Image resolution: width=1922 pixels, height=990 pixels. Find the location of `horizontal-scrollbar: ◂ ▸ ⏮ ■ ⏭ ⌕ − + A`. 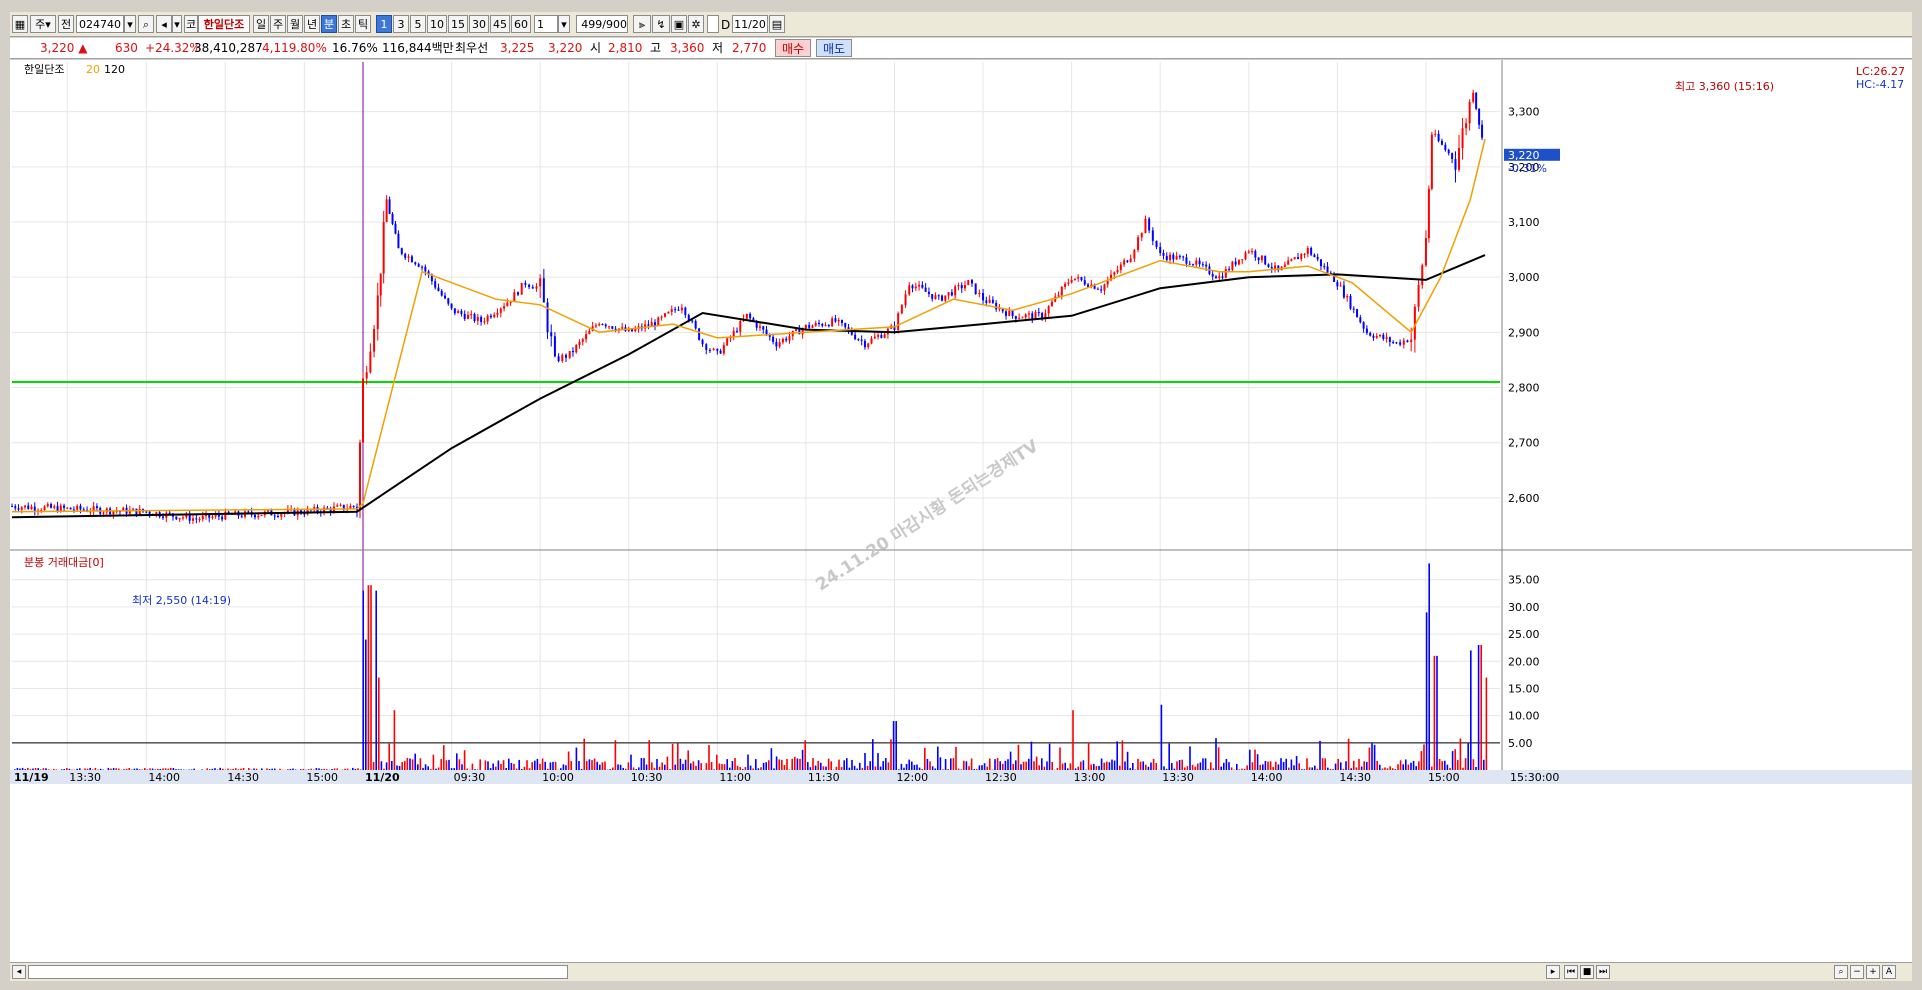

horizontal-scrollbar: ◂ ▸ ⏮ ■ ⏭ ⌕ − + A is located at coordinates (961, 971).